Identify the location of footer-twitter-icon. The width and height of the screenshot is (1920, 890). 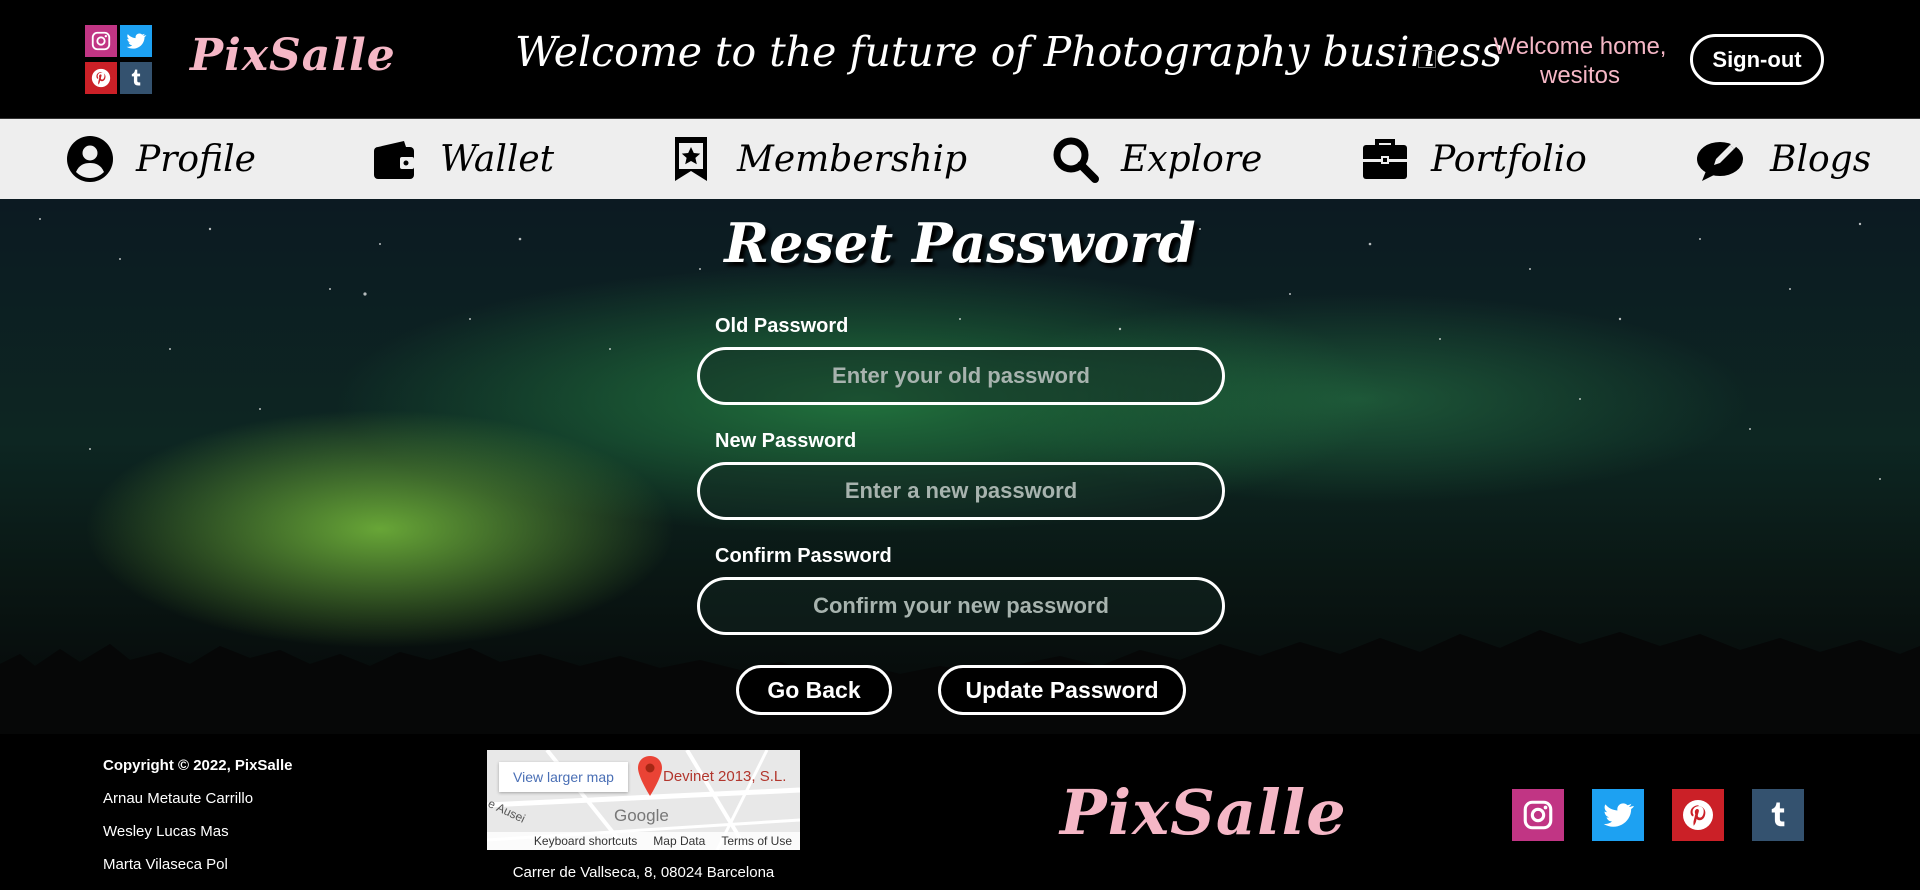
(1618, 815).